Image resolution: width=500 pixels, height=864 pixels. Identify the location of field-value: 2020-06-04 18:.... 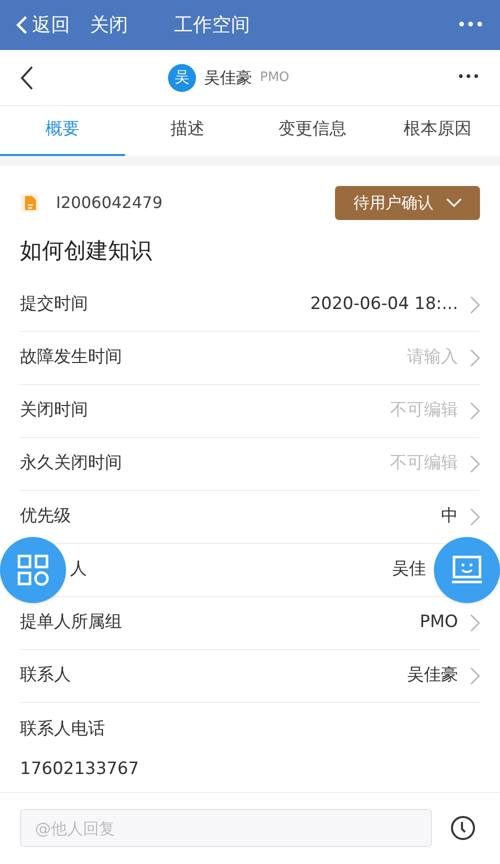
(384, 304).